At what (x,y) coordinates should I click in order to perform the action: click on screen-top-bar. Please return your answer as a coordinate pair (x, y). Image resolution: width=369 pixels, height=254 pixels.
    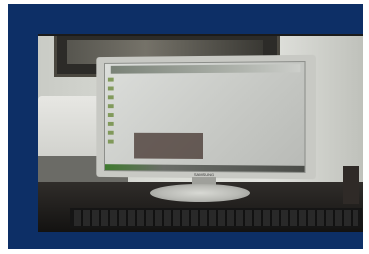
    Looking at the image, I should click on (205, 69).